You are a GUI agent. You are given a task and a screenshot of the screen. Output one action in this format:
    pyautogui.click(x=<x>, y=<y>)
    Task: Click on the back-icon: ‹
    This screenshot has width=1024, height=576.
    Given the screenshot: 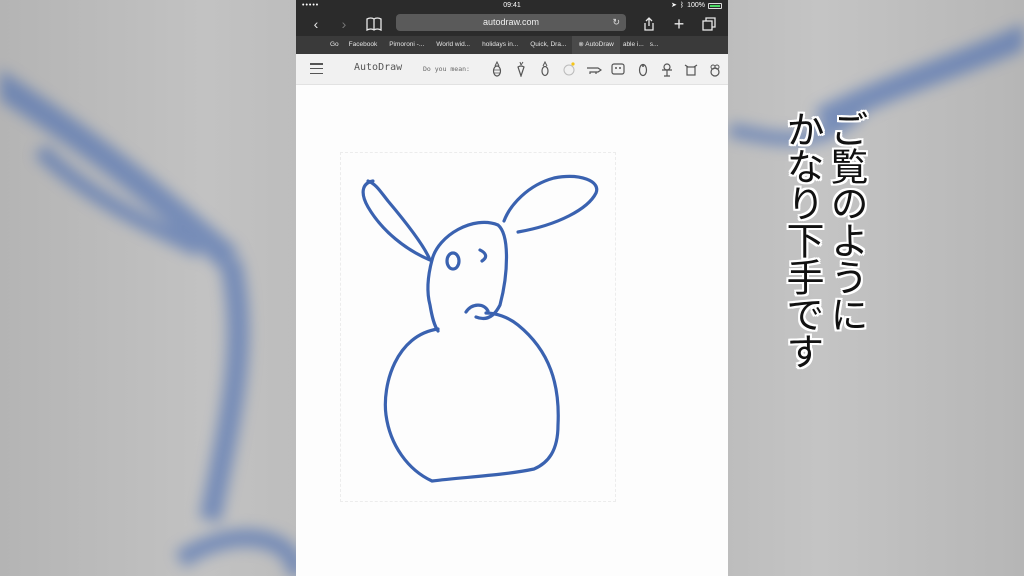 What is the action you would take?
    pyautogui.click(x=316, y=24)
    